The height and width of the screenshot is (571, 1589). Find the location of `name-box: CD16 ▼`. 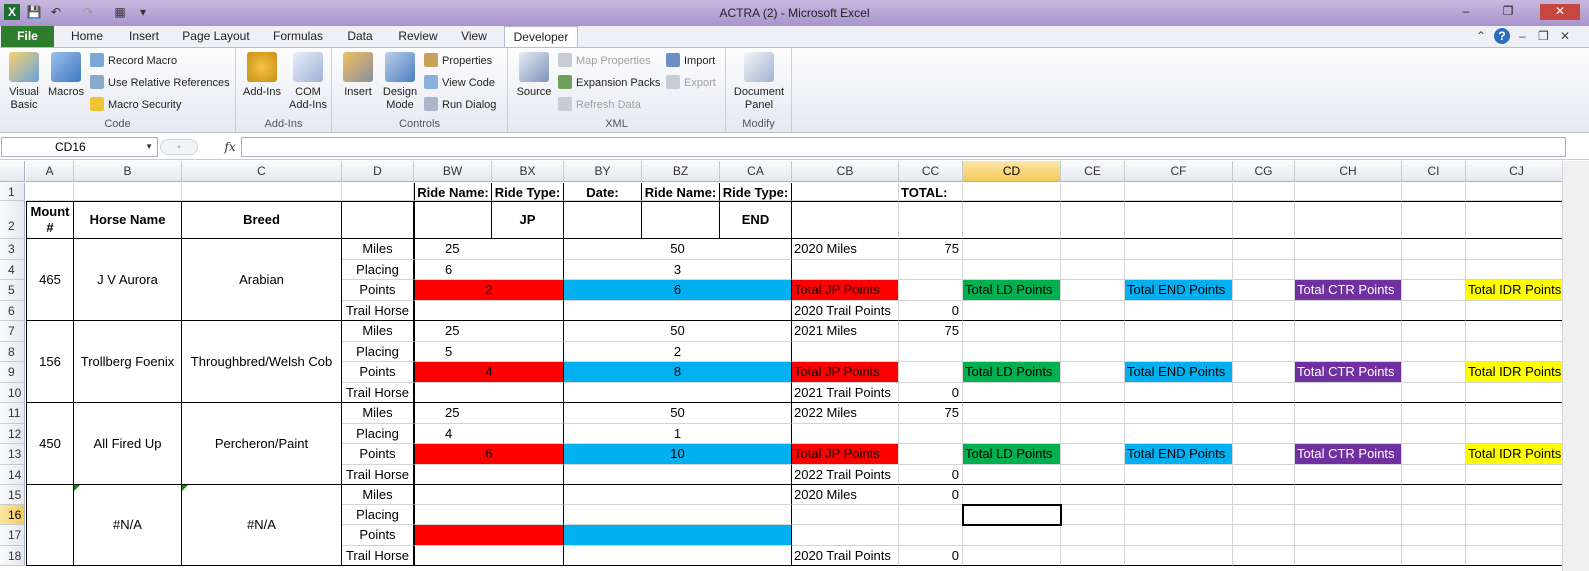

name-box: CD16 ▼ is located at coordinates (79, 147).